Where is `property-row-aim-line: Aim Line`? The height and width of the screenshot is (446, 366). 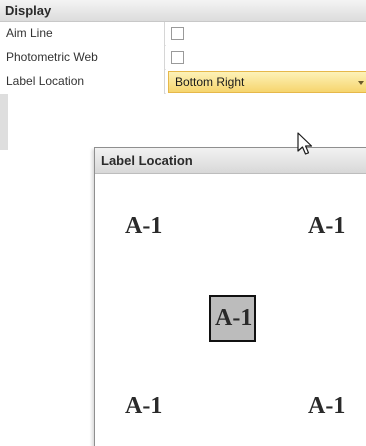 property-row-aim-line: Aim Line is located at coordinates (183, 34).